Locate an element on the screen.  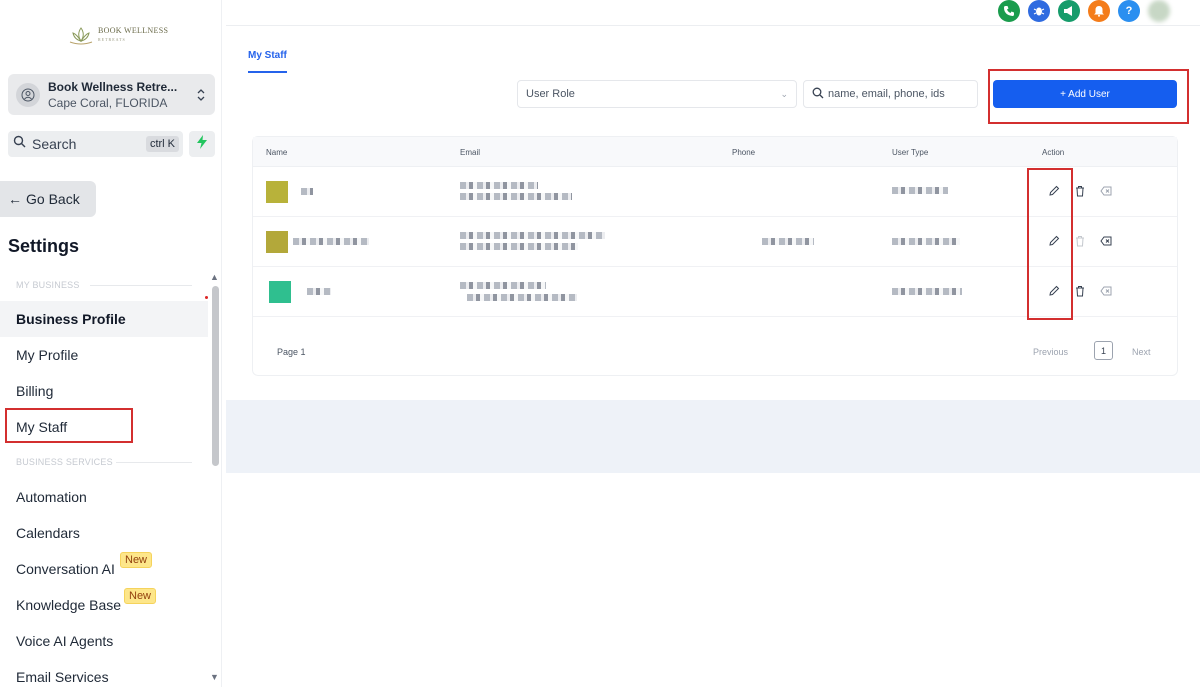
sidebar-item-automation: Automation is located at coordinates (104, 497).